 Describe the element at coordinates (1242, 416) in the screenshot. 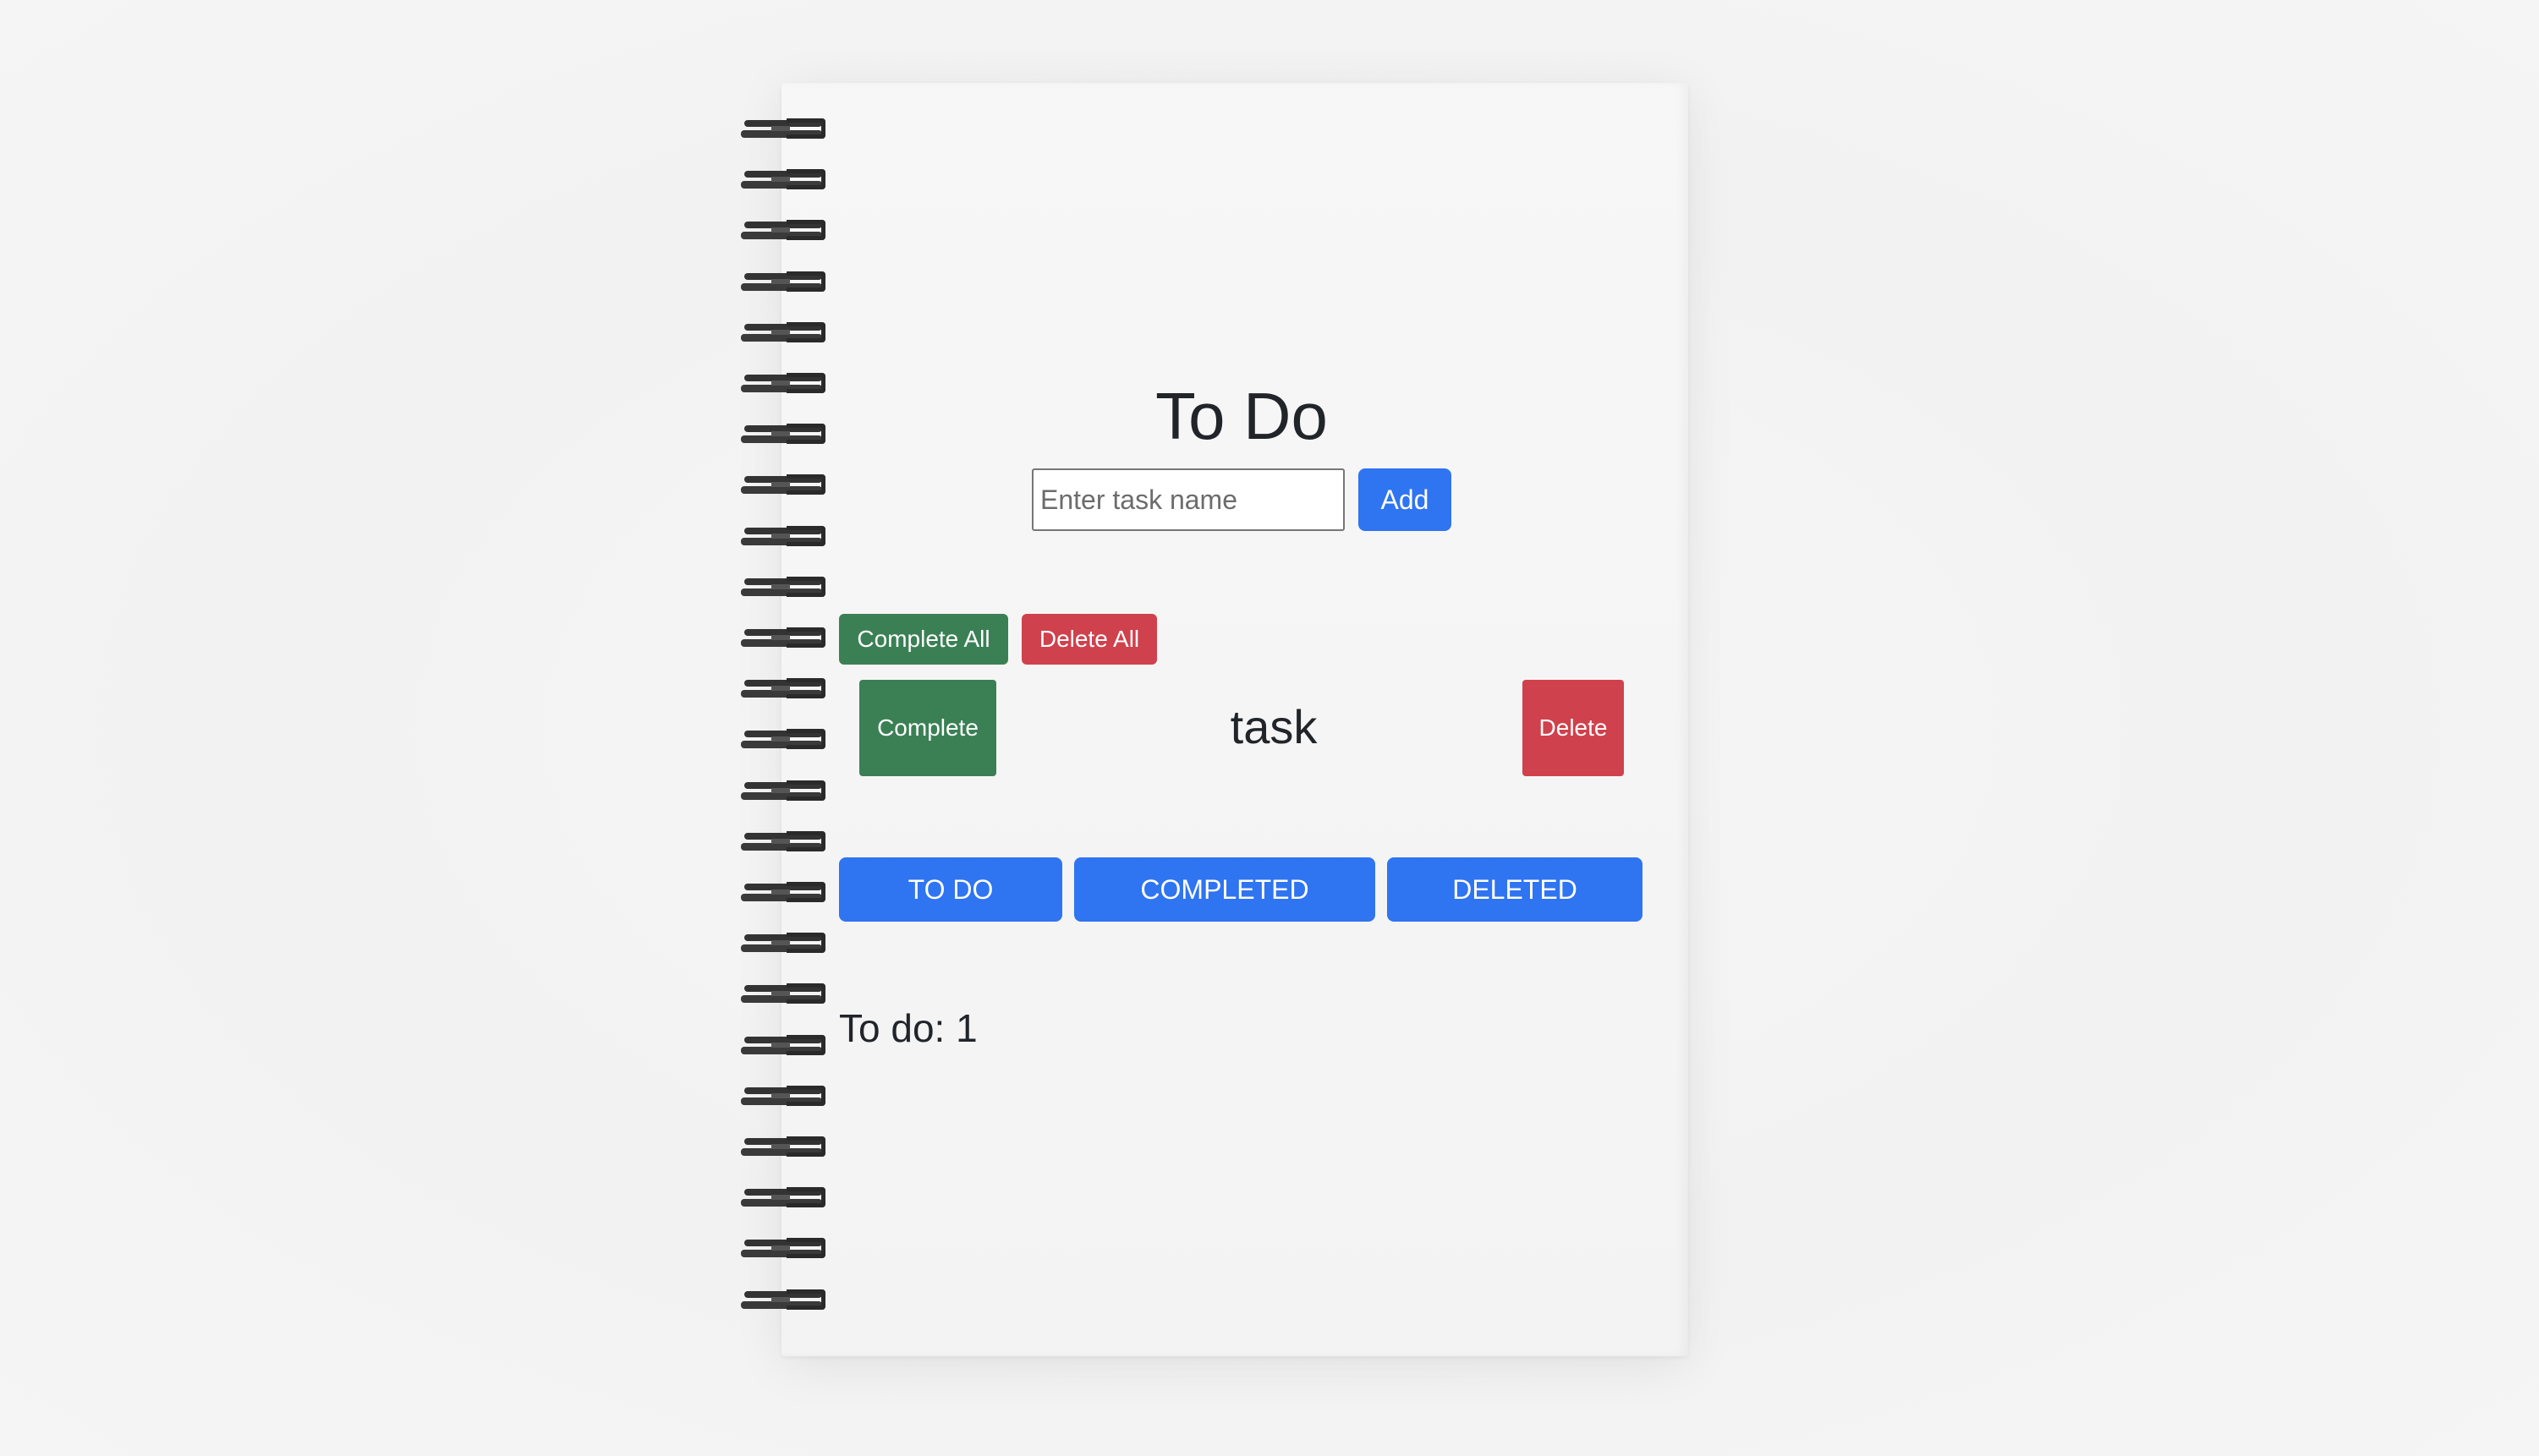

I see `page-title: To Do` at that location.